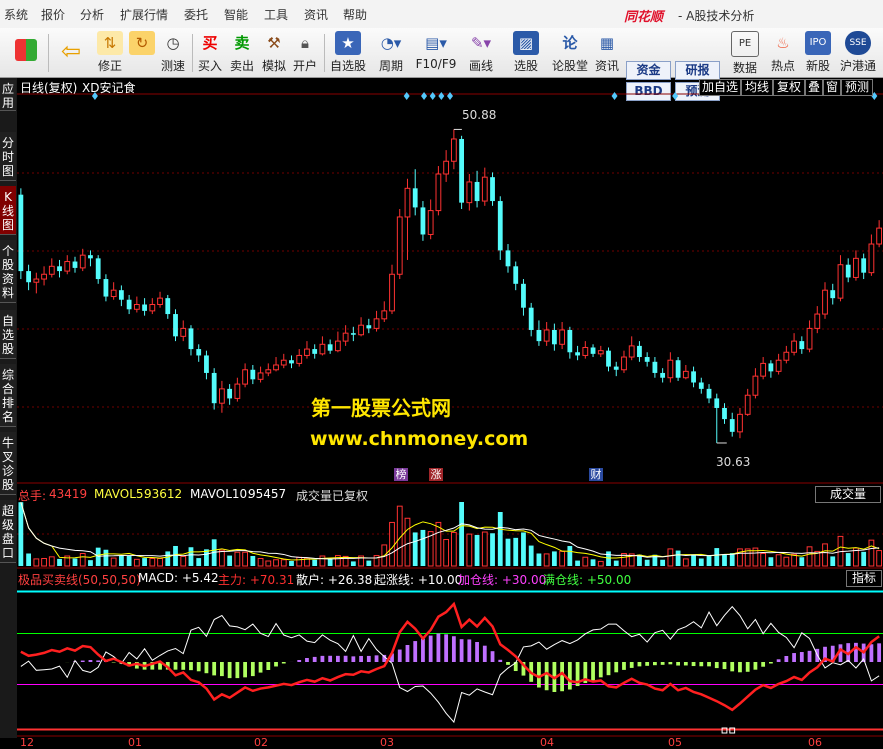 Image resolution: width=883 pixels, height=749 pixels. I want to click on tag-rise: 涨, so click(436, 474).